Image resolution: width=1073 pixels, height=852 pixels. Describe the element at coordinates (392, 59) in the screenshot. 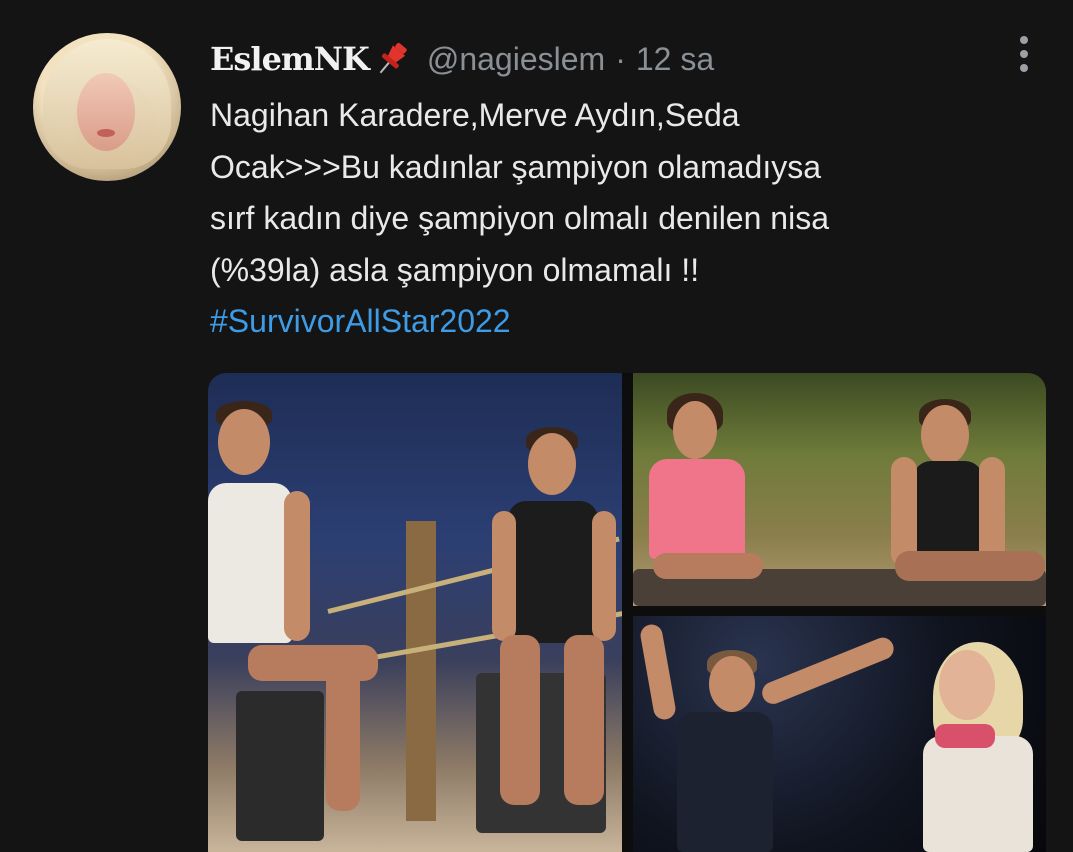

I see `pushpin-icon` at that location.